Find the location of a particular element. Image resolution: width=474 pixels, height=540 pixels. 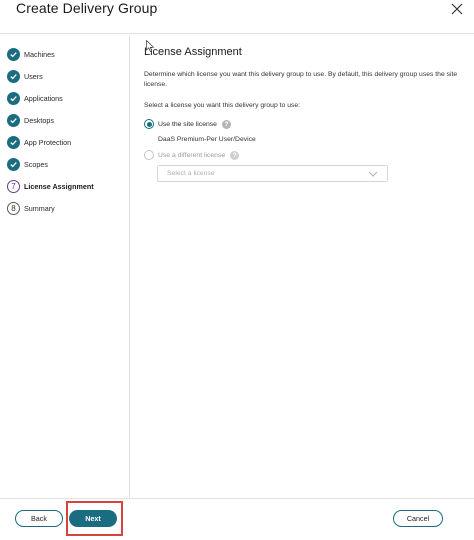

back-button: Back is located at coordinates (39, 518).